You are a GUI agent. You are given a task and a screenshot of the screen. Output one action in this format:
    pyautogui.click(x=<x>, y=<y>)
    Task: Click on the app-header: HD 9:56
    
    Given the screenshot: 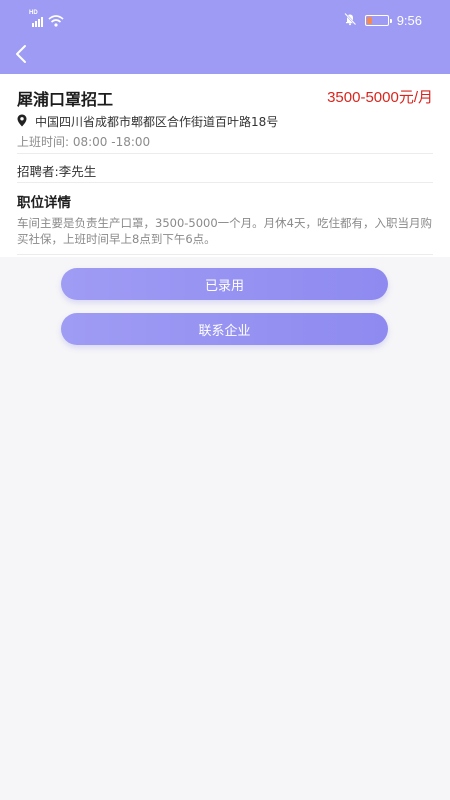 What is the action you would take?
    pyautogui.click(x=225, y=37)
    